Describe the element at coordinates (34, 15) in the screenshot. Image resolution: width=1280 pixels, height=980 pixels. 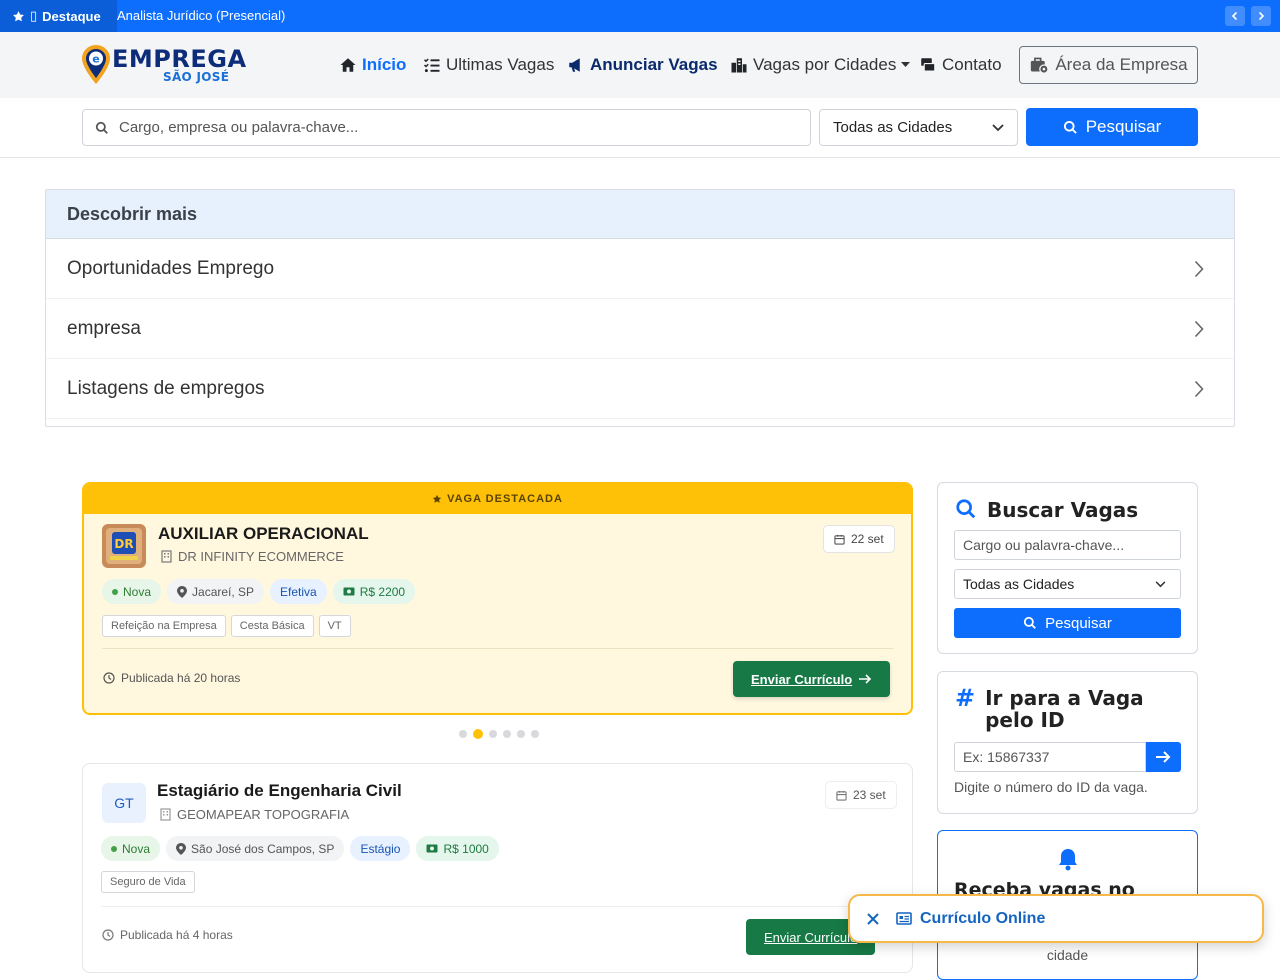
I see `bookmark-glyph-icon: ▯` at that location.